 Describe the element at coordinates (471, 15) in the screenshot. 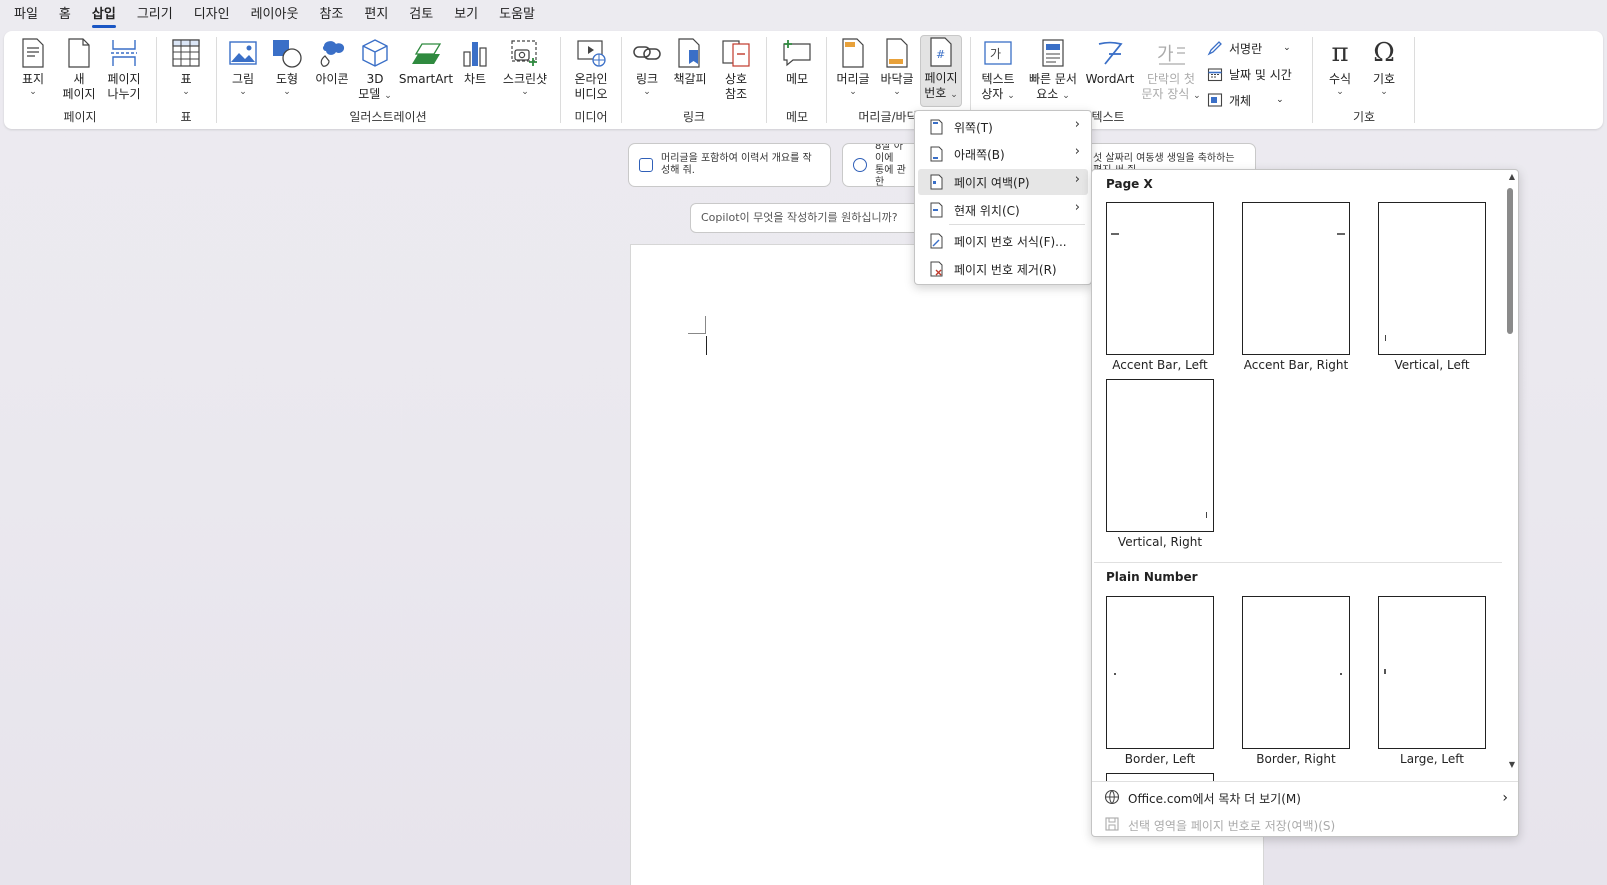

I see `menu-view: 보기` at that location.